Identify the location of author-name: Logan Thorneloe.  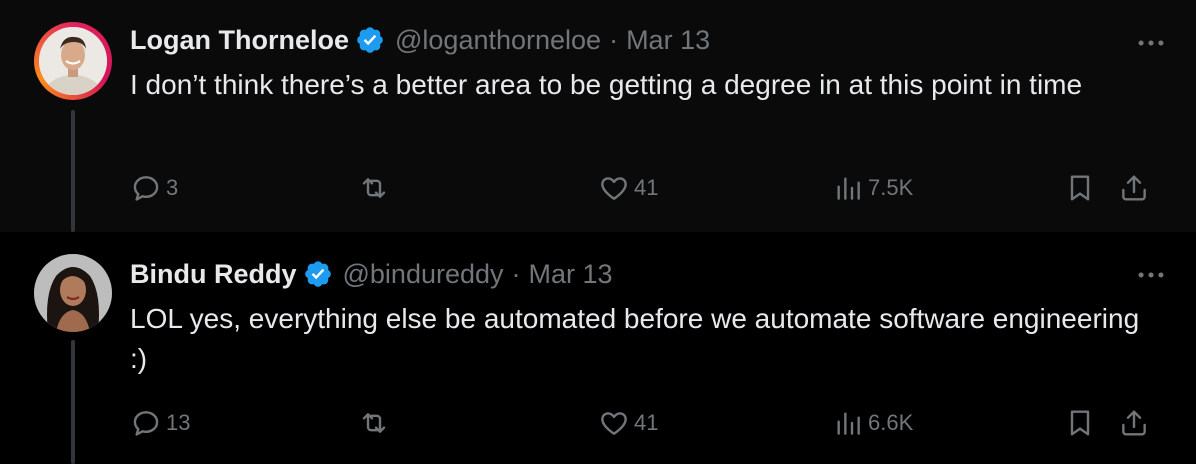
(239, 40).